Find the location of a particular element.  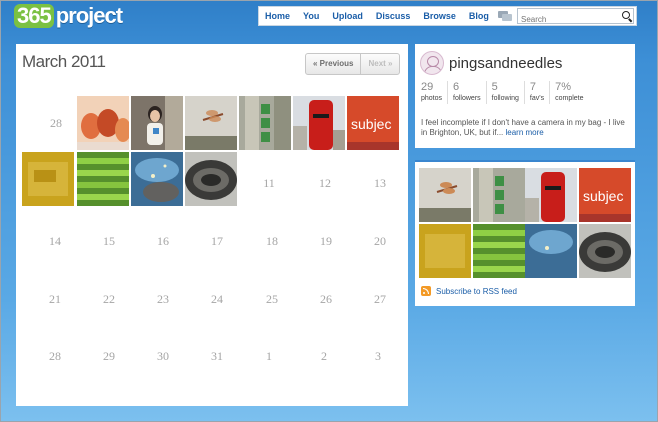

calendar-day: 23 is located at coordinates (163, 299).